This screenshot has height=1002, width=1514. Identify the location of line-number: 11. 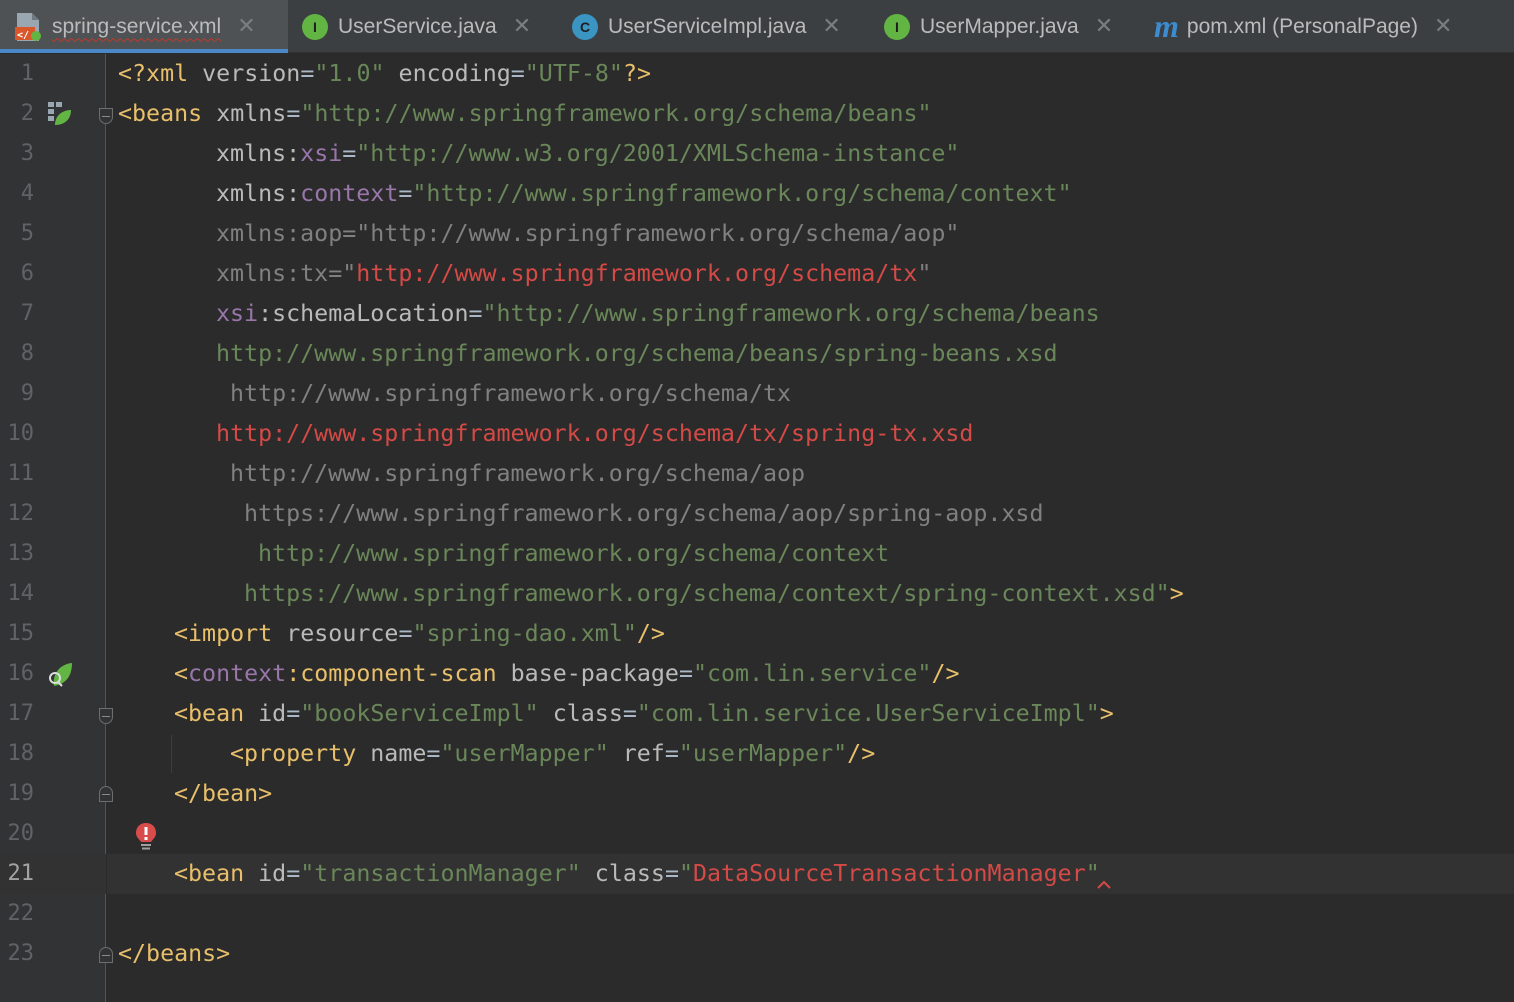
(21, 473).